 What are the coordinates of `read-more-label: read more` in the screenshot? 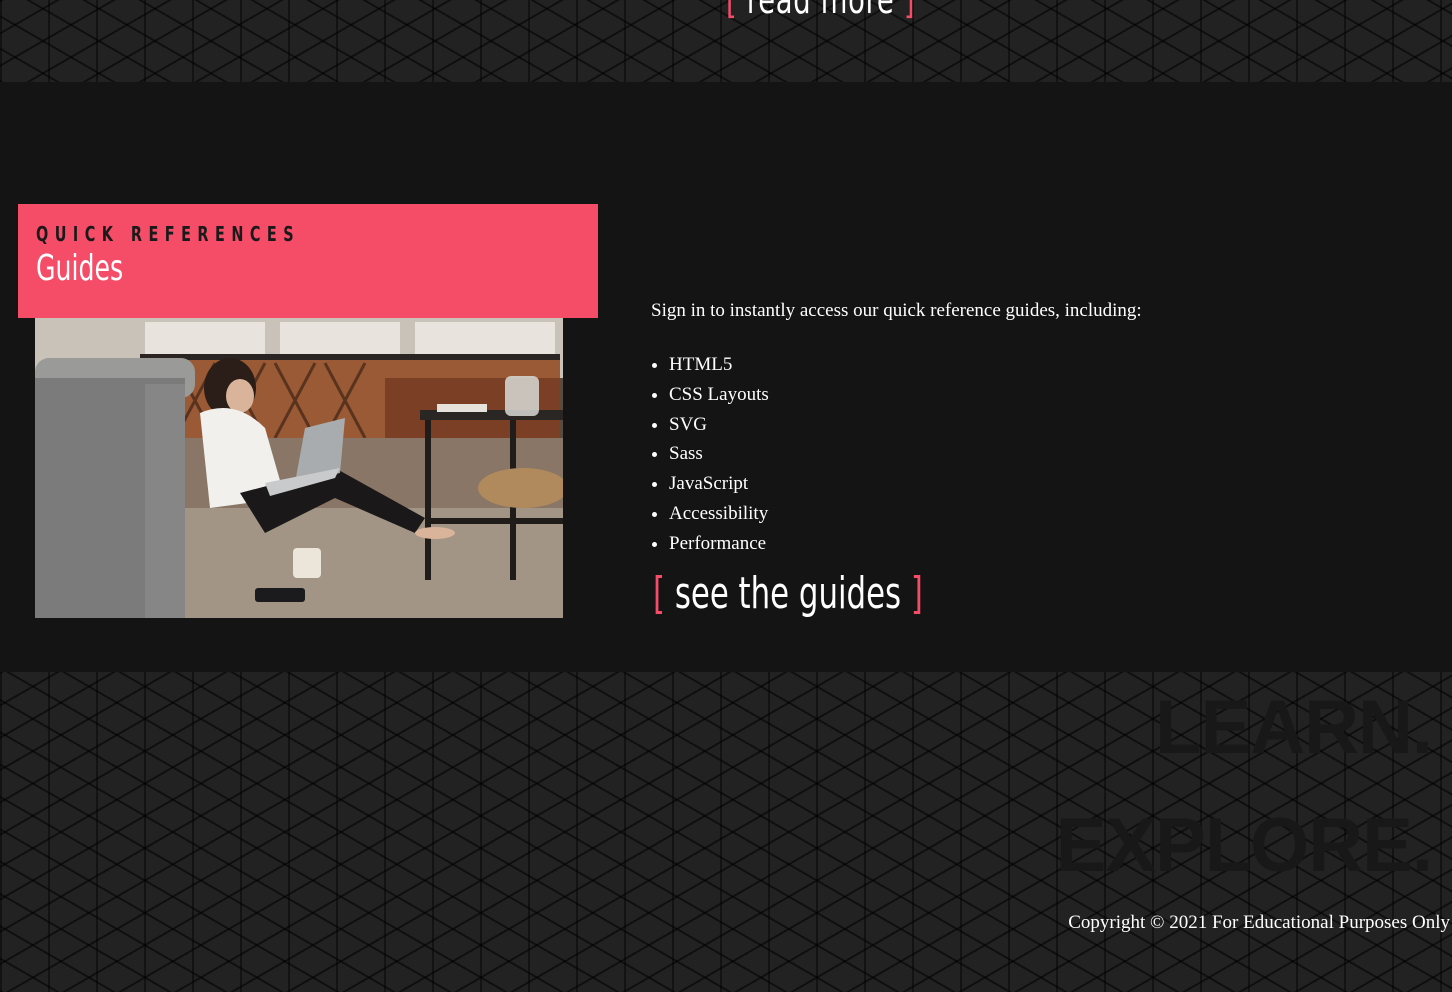 It's located at (820, 11).